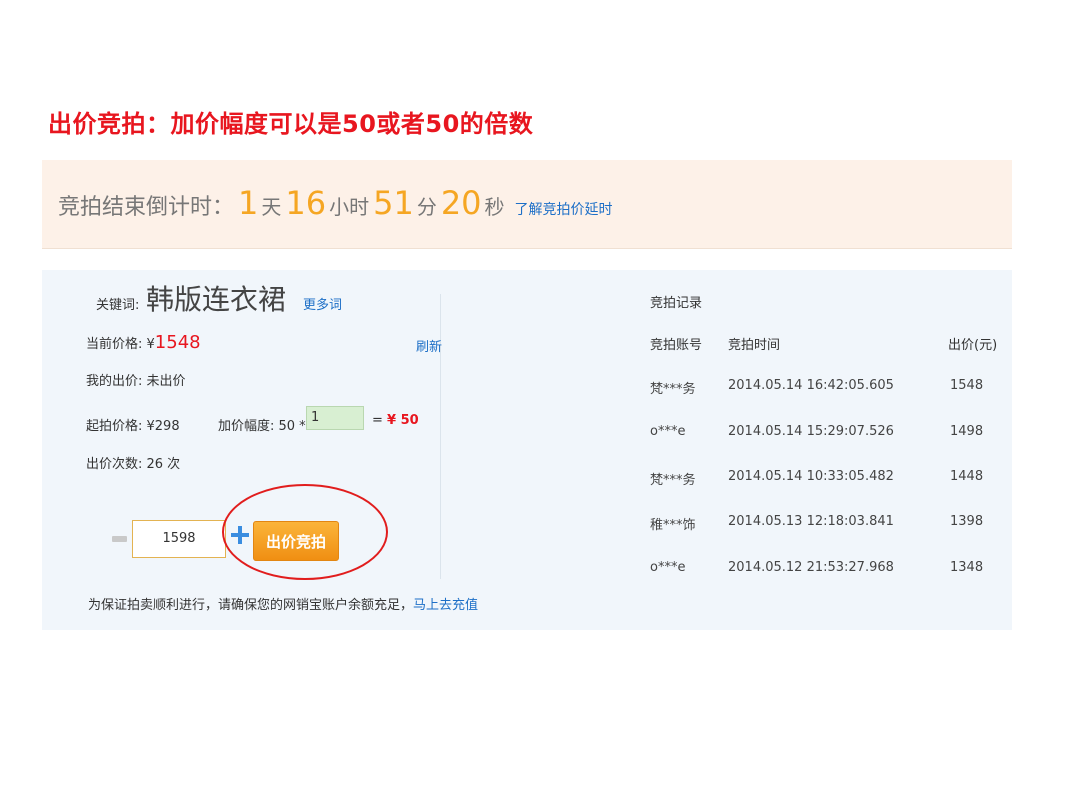 Image resolution: width=1080 pixels, height=810 pixels. Describe the element at coordinates (754, 345) in the screenshot. I see `col-header-time: 竞拍时间` at that location.